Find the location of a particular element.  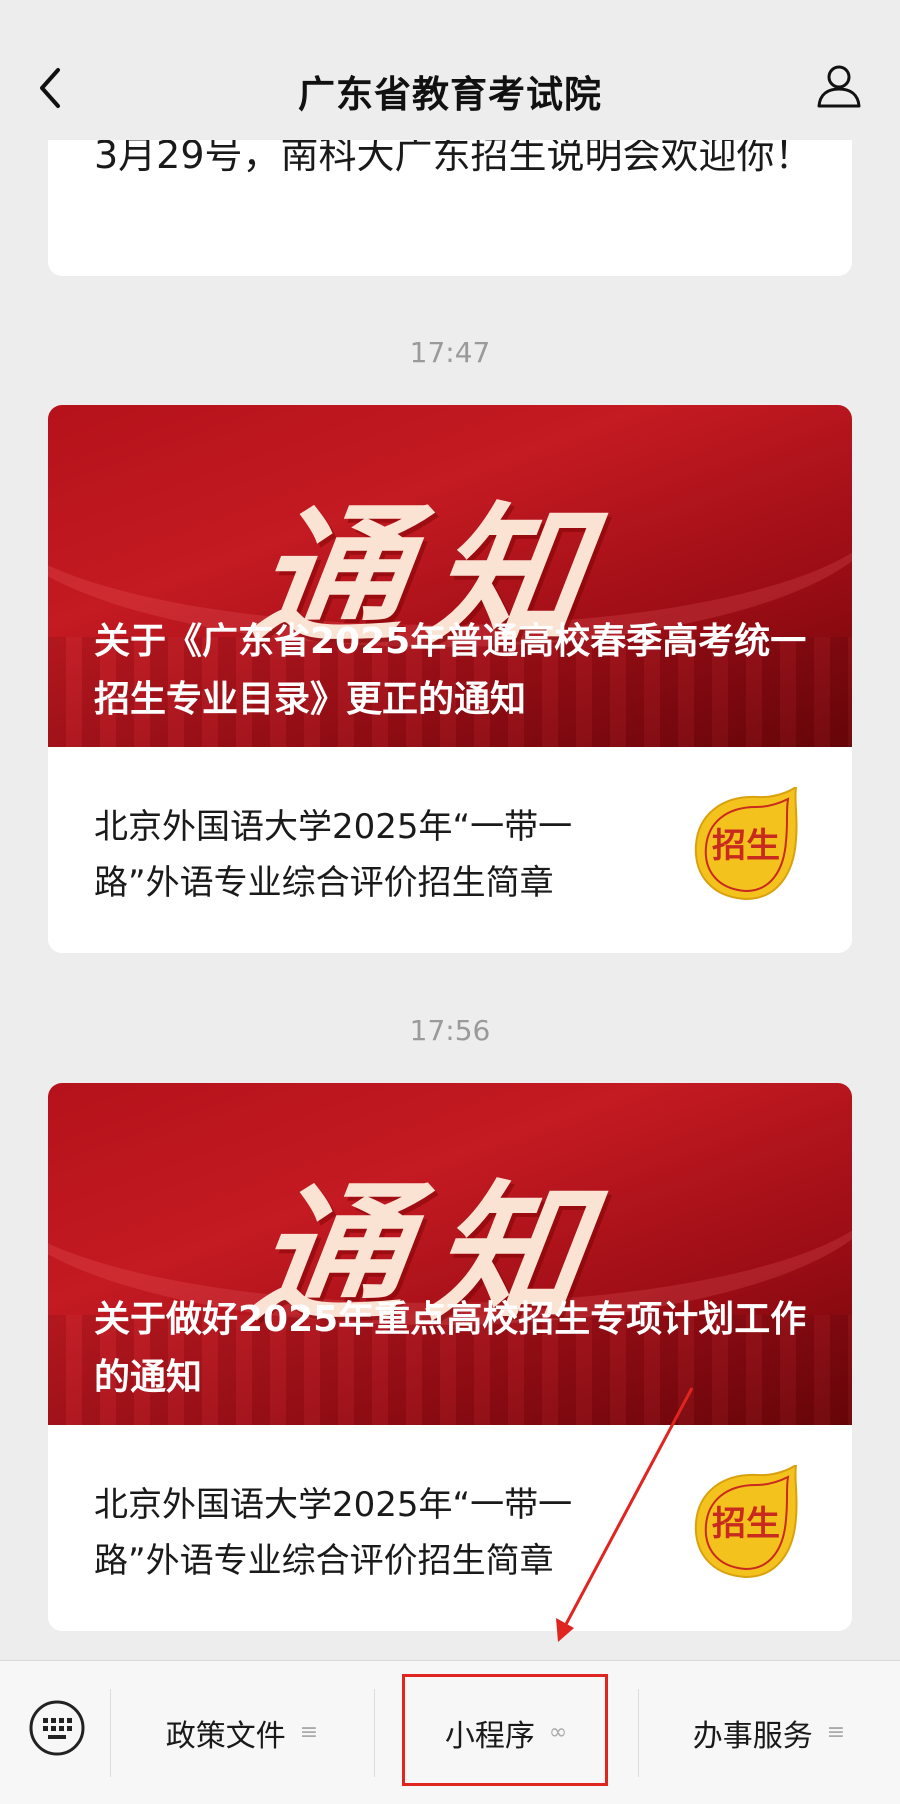

menu-policy-documents: 政策文件 ≡ is located at coordinates (242, 1732).